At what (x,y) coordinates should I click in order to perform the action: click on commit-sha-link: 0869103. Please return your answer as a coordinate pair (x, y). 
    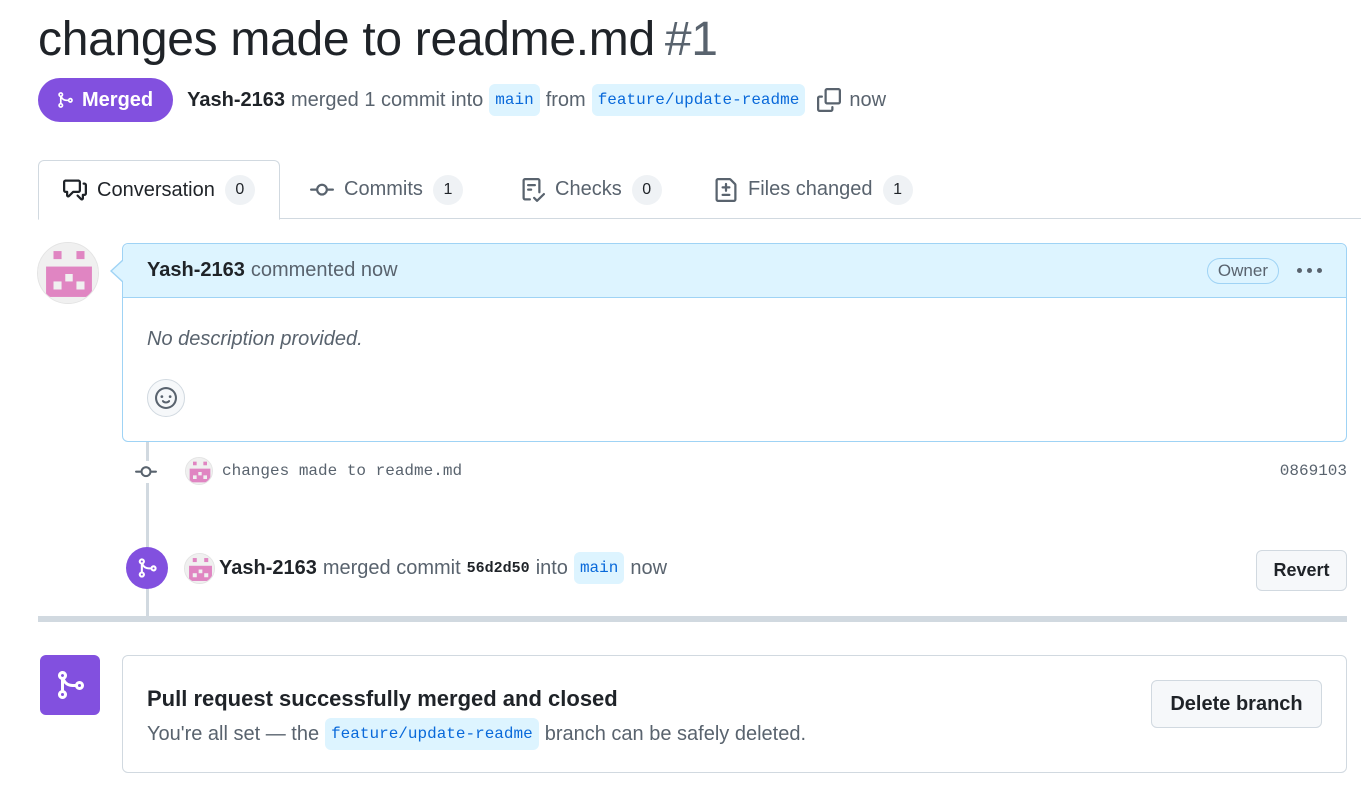
    Looking at the image, I should click on (1313, 471).